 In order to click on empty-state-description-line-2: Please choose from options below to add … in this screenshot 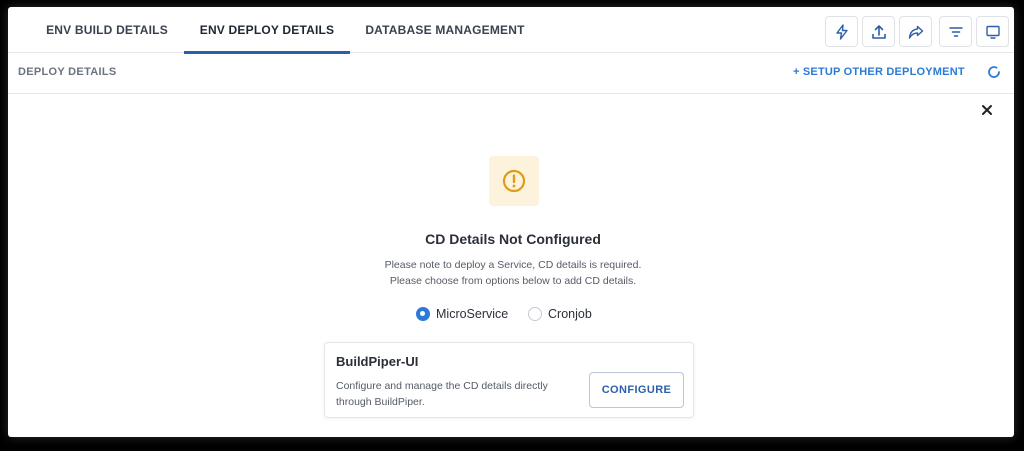, I will do `click(513, 281)`.